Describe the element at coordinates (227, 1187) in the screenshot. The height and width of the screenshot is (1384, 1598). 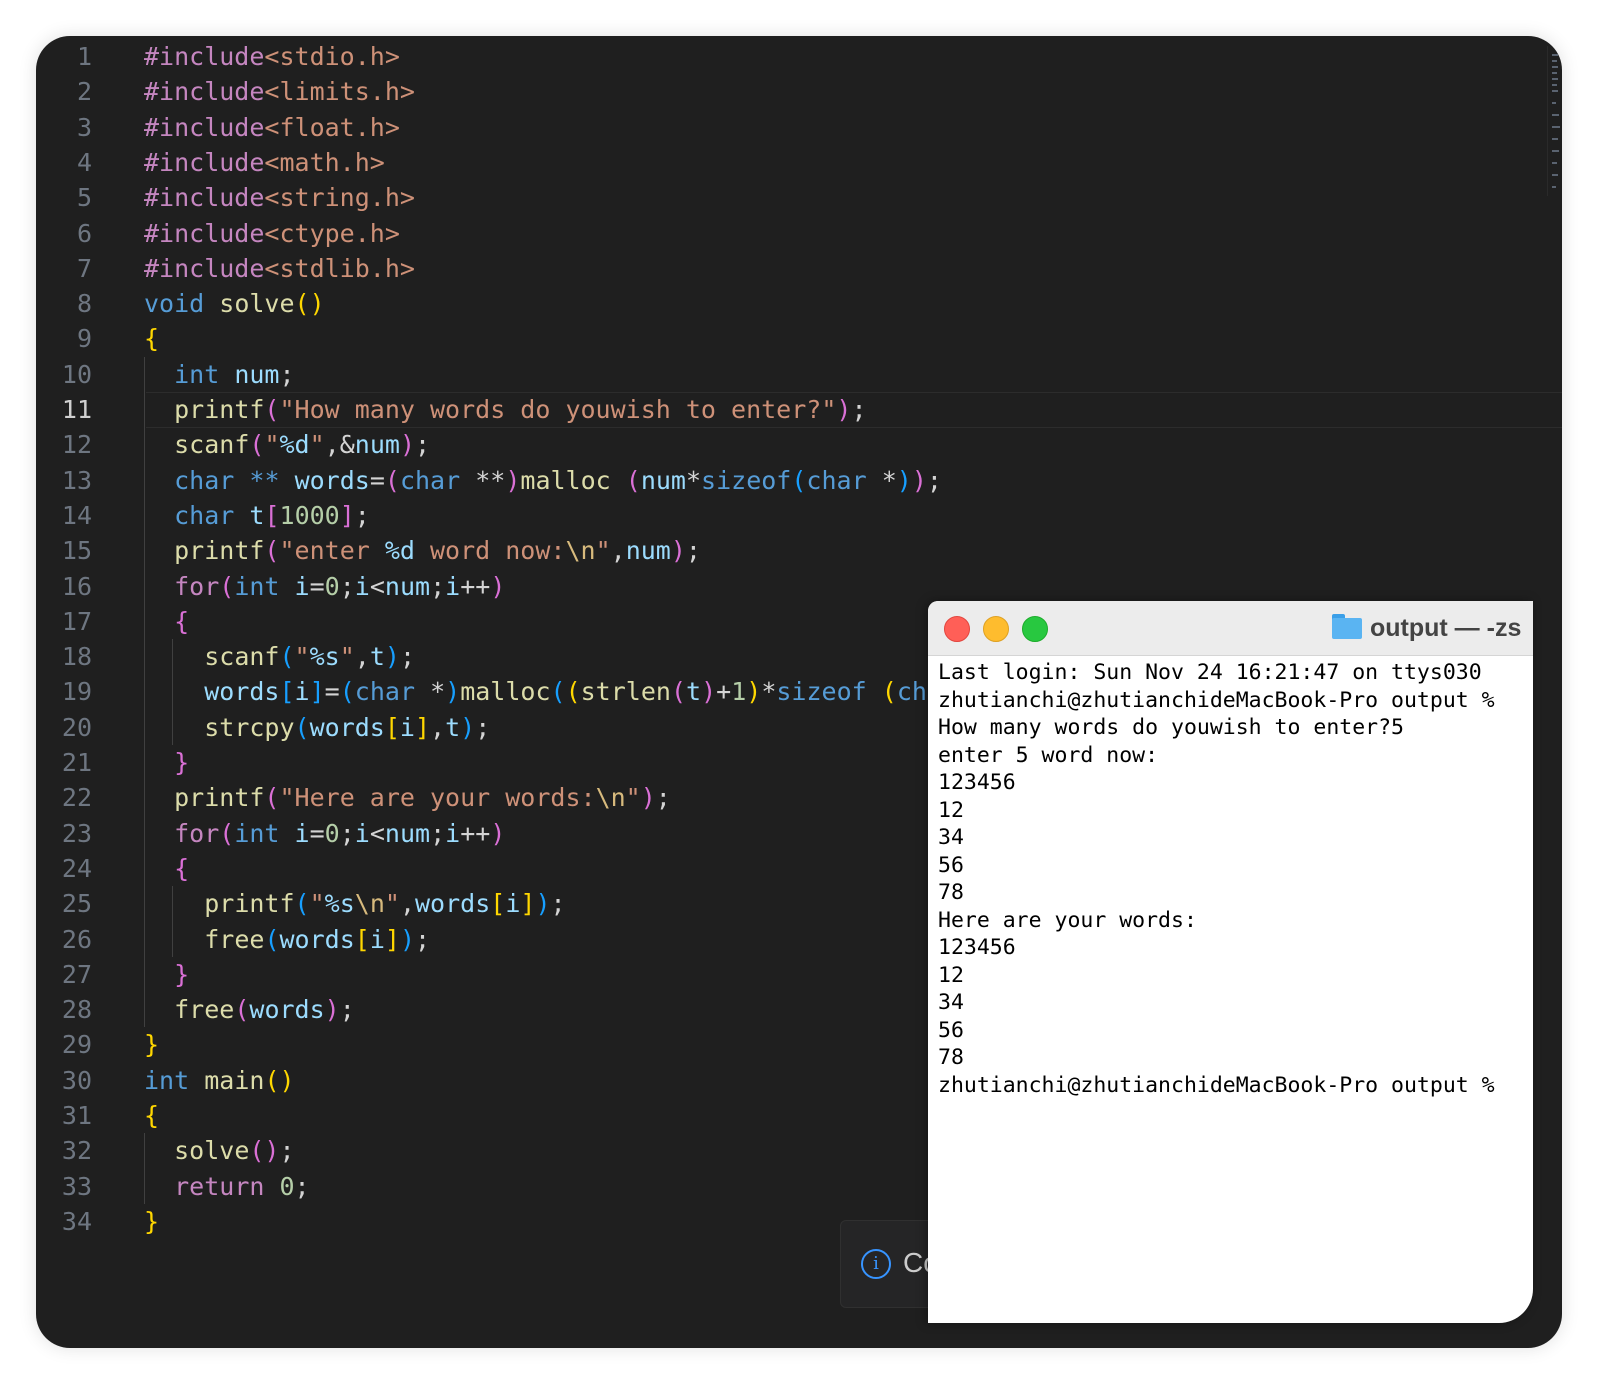
I see `code-text: return 0;` at that location.